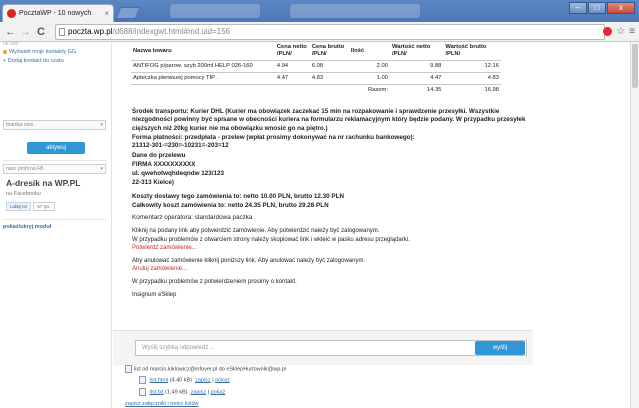 The height and width of the screenshot is (408, 639). What do you see at coordinates (128, 13) in the screenshot?
I see `new-tab-button` at bounding box center [128, 13].